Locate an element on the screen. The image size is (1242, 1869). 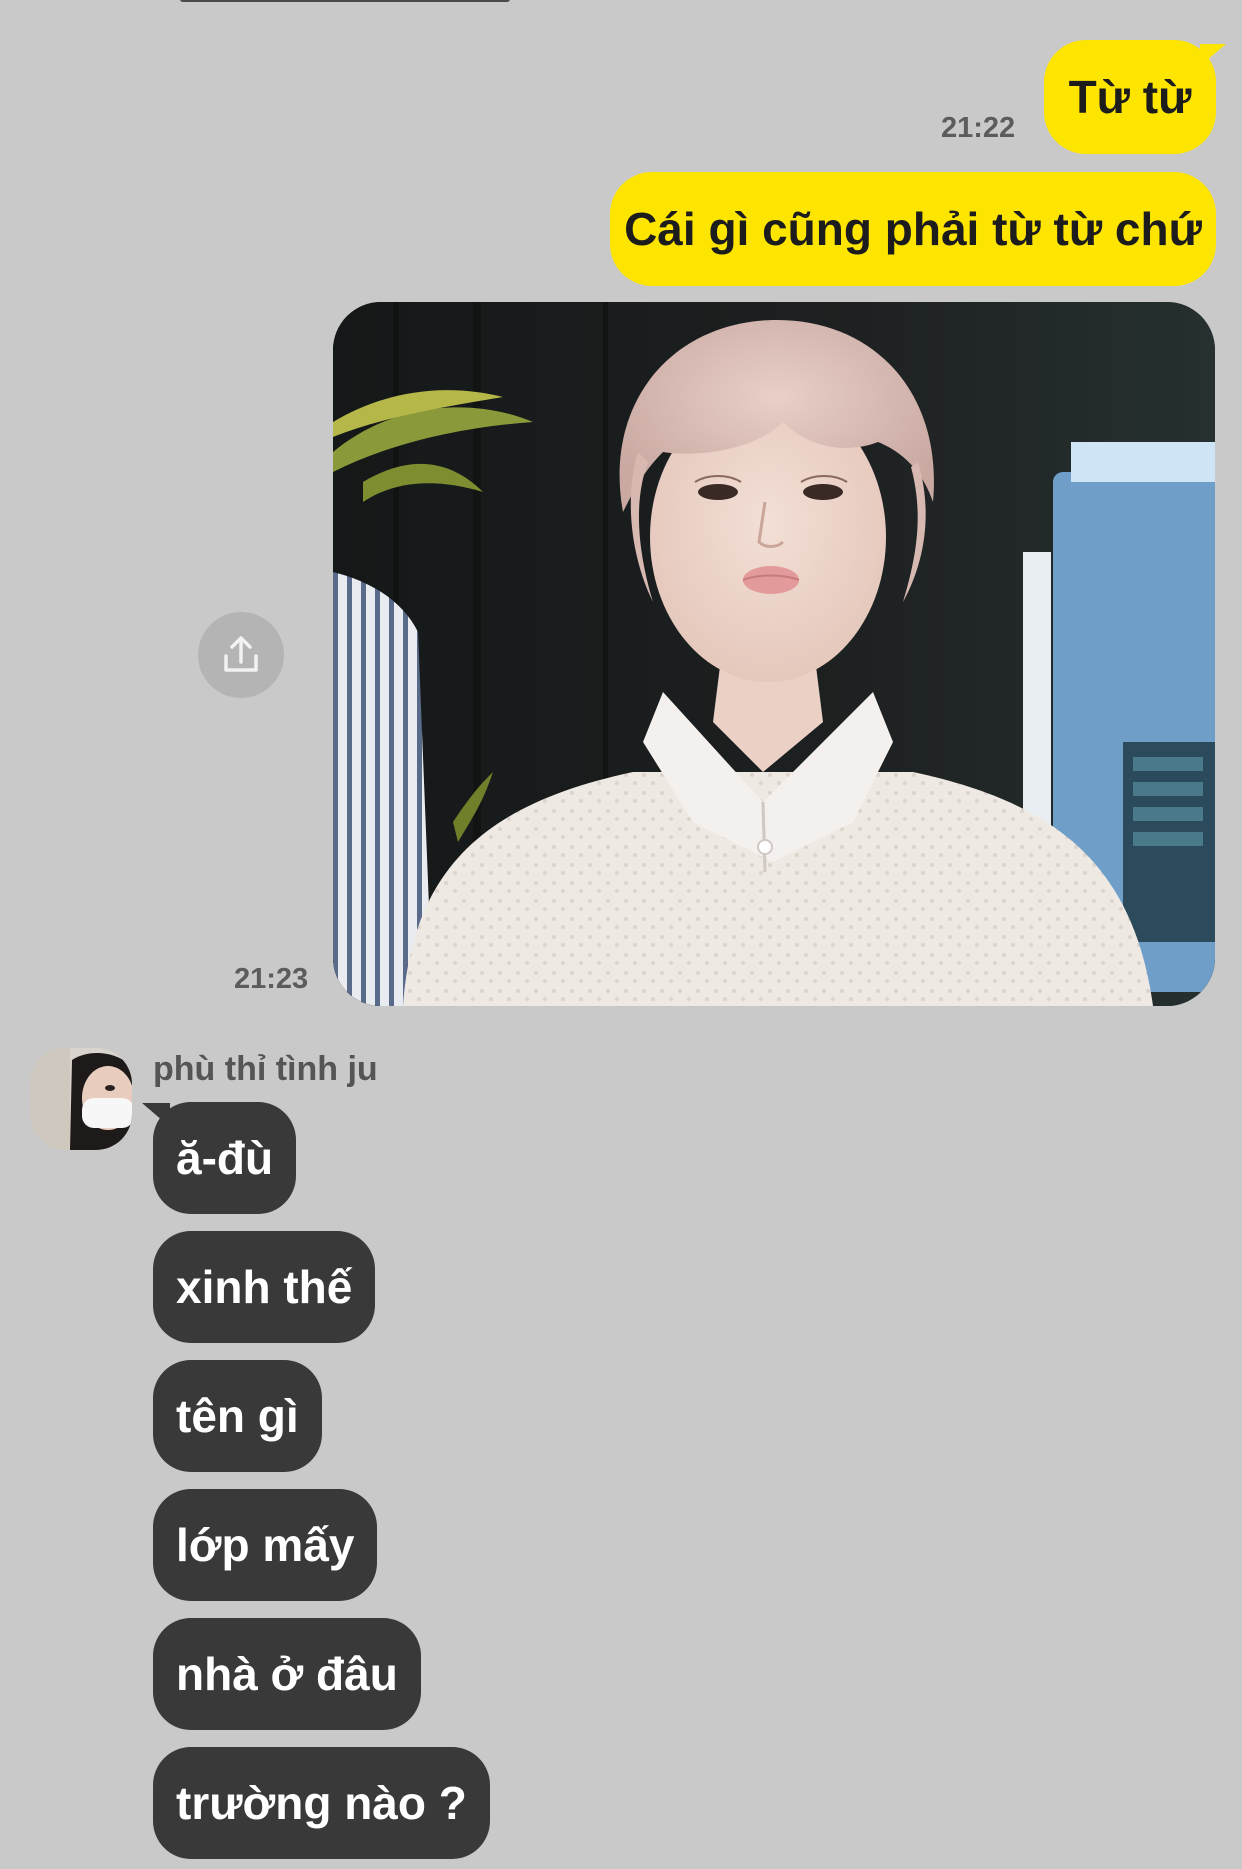
incoming-message-bubble: ă-đù is located at coordinates (225, 1158).